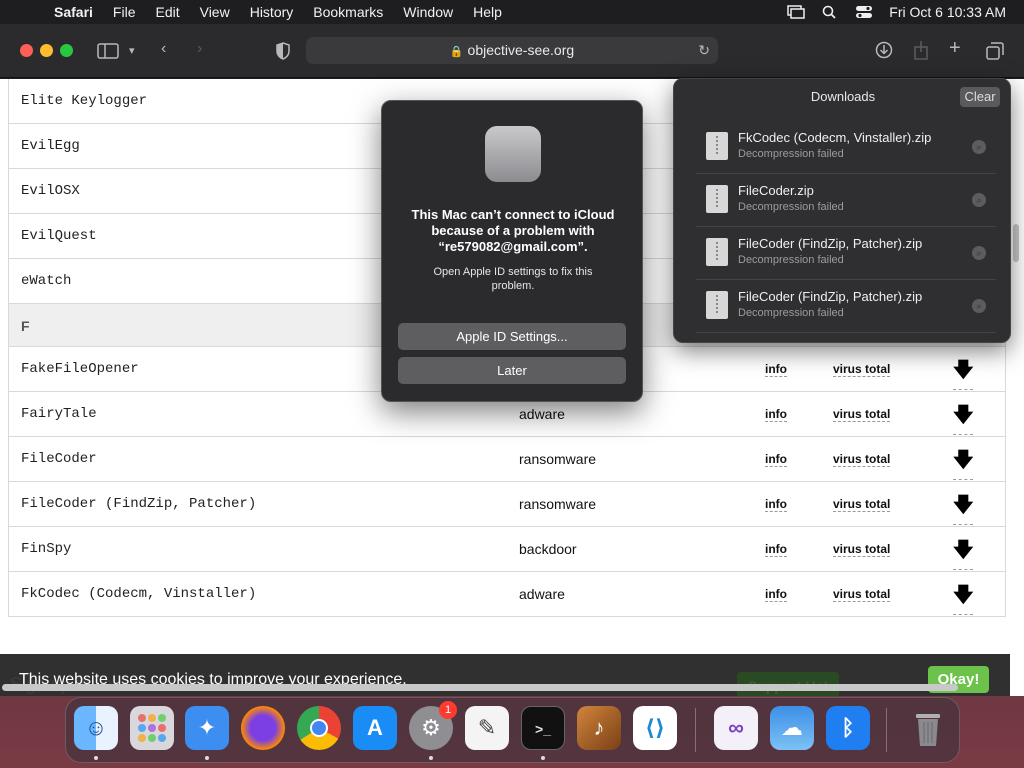 The image size is (1024, 768). What do you see at coordinates (884, 50) in the screenshot?
I see `downloads-icon` at bounding box center [884, 50].